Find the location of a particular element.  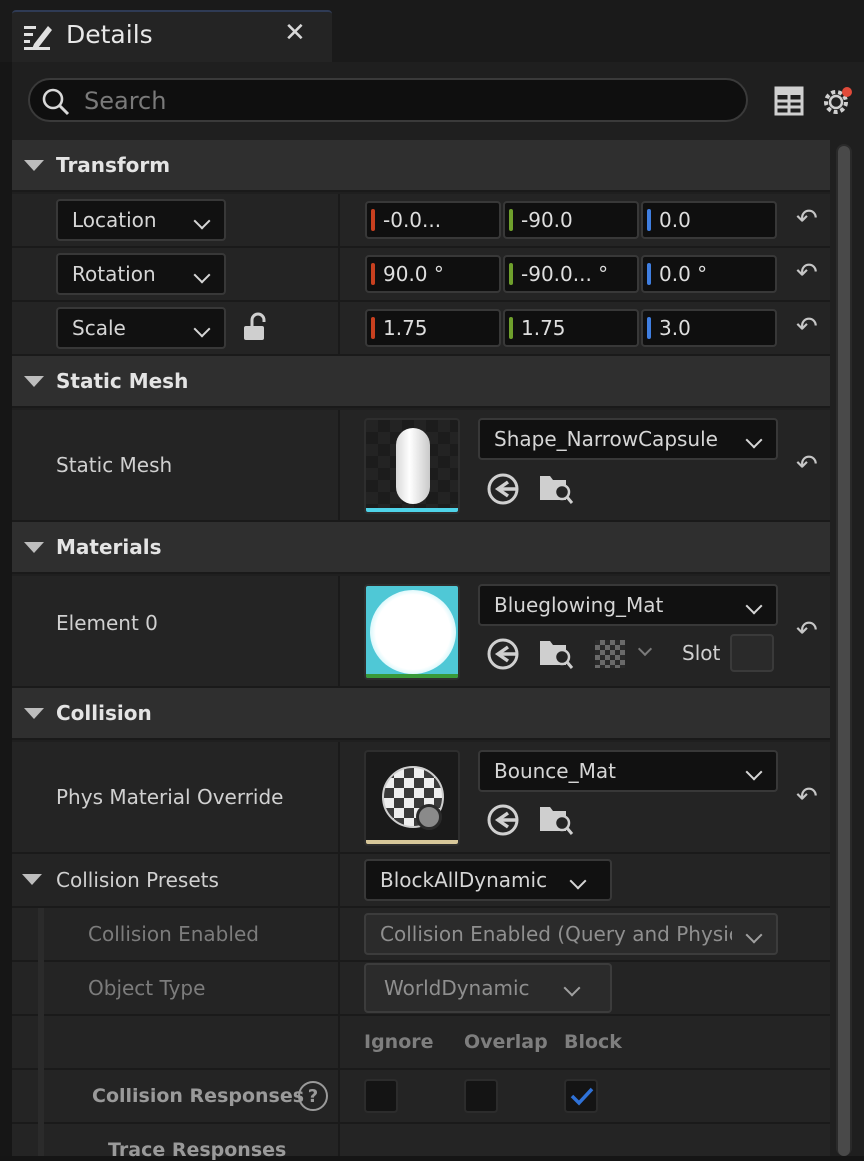

checkerboard-preview-icon is located at coordinates (610, 654).